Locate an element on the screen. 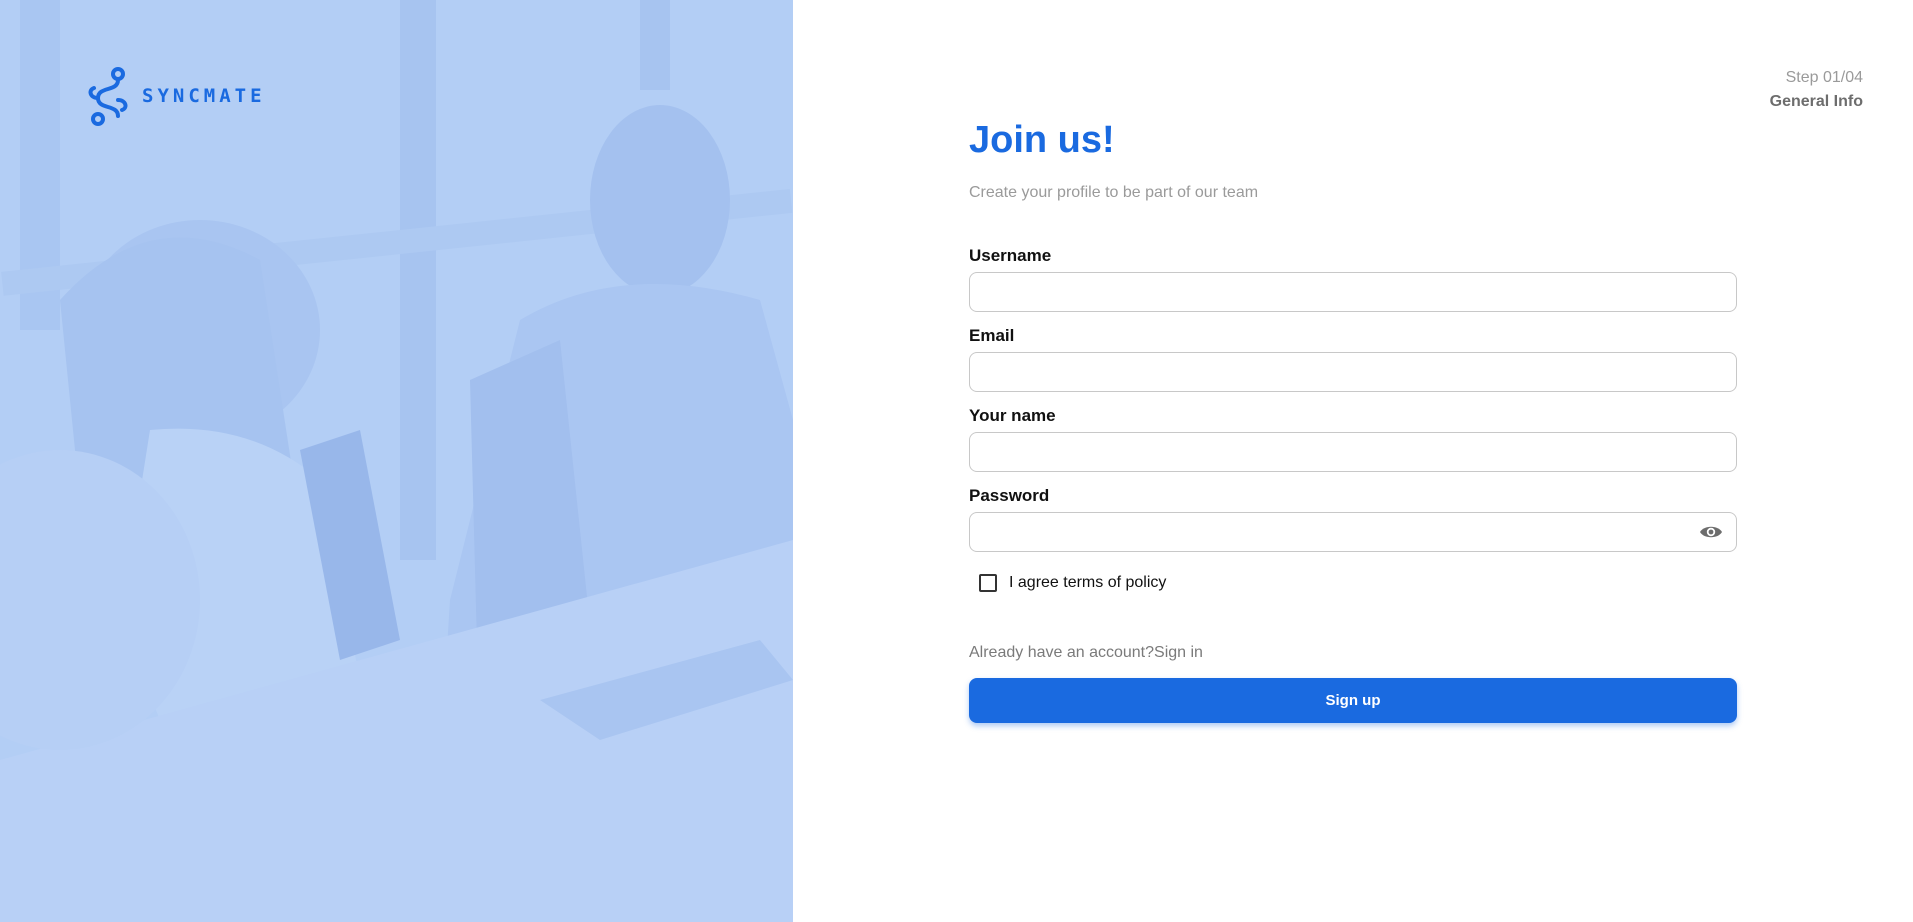  agree-terms-label: I agree terms of policy is located at coordinates (1088, 582).